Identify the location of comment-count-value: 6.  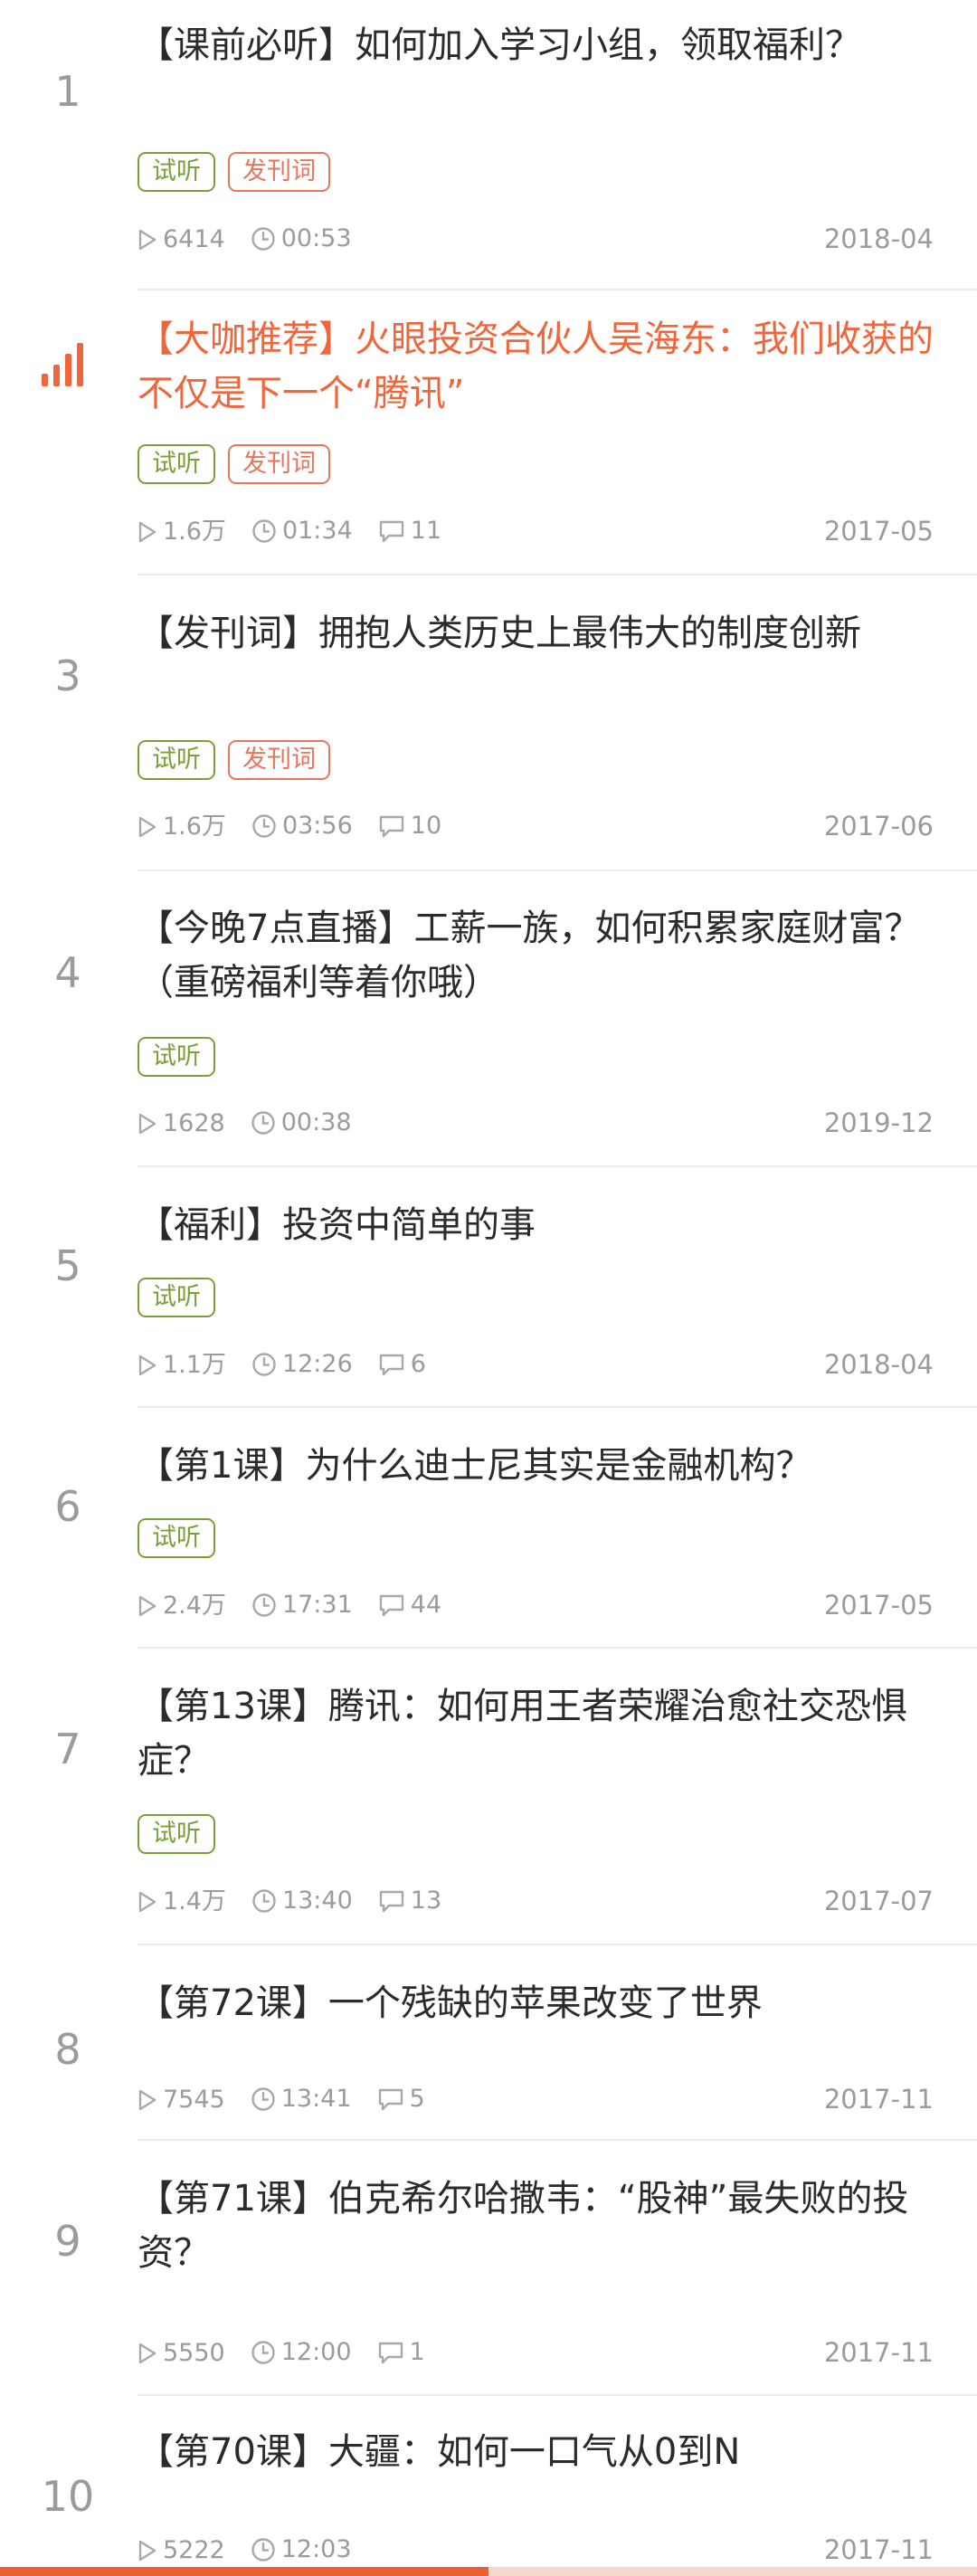
(418, 1364).